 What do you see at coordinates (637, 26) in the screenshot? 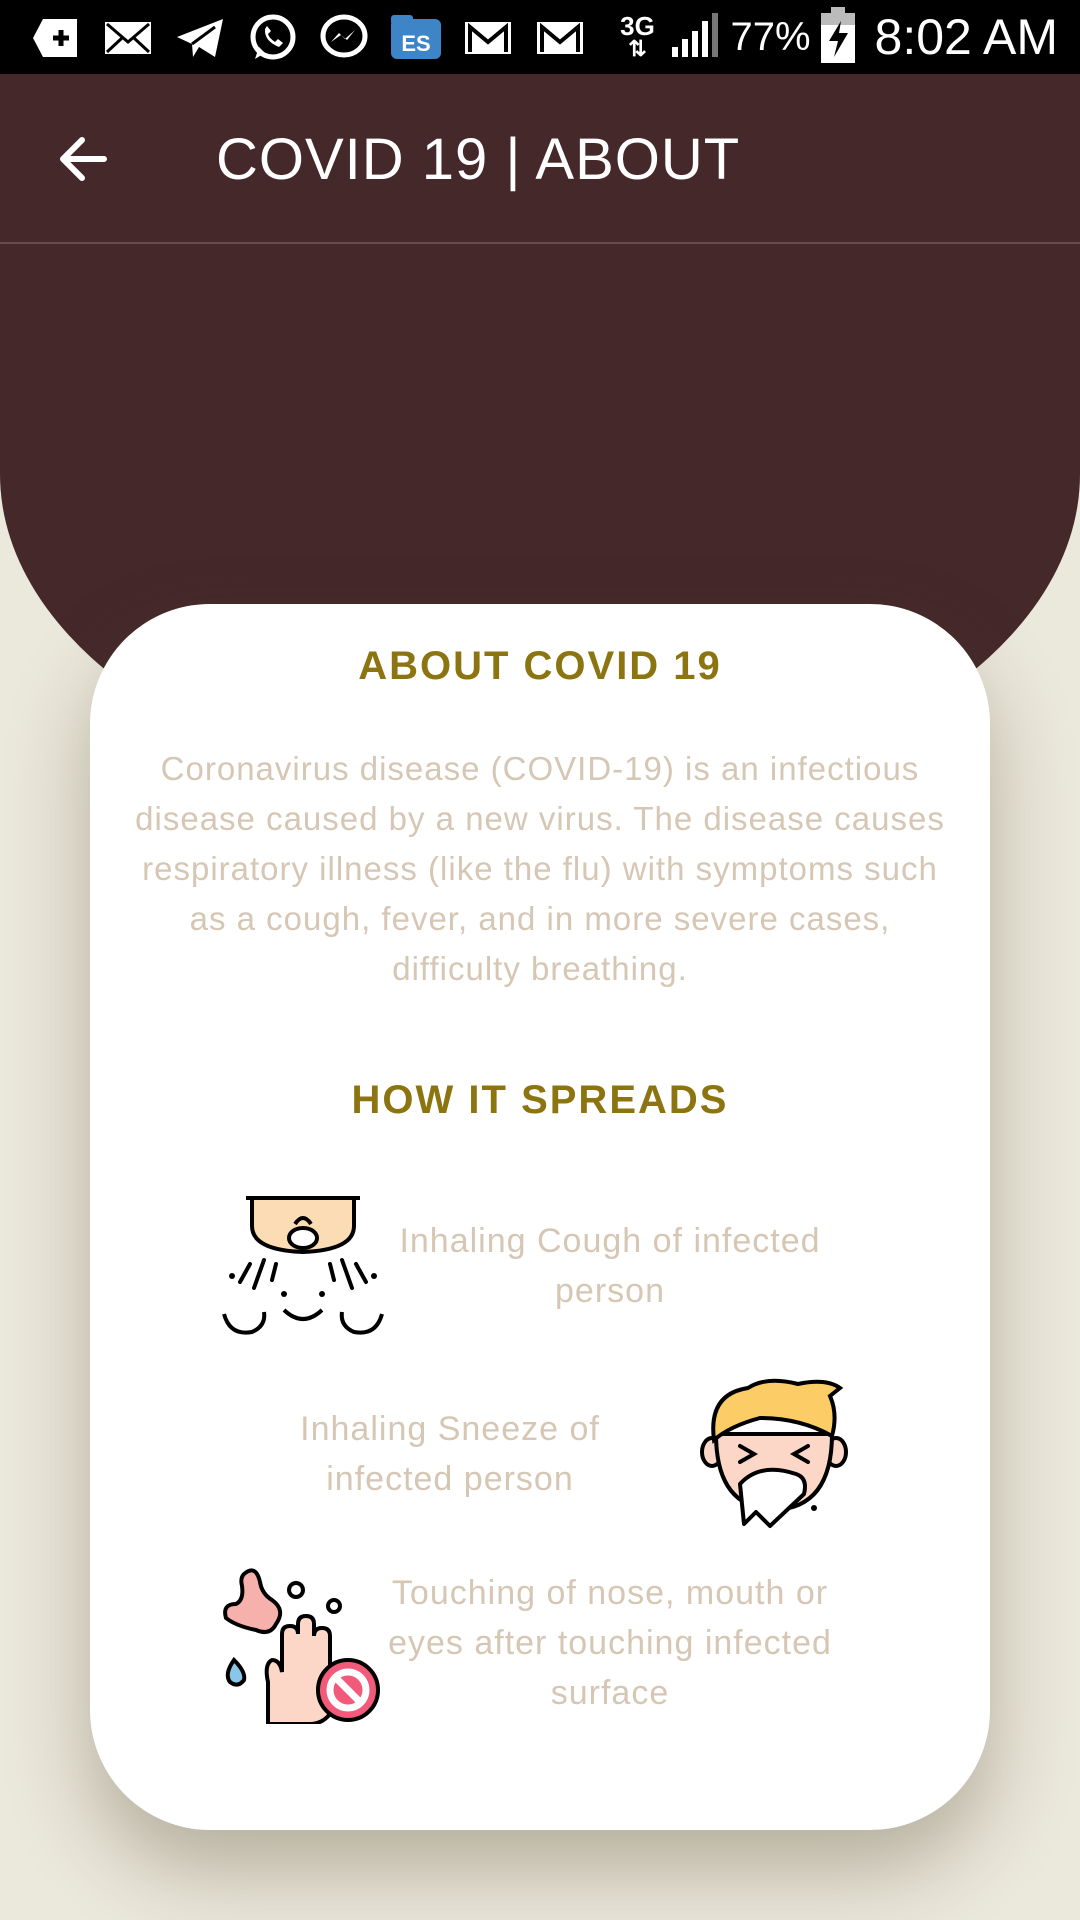
I see `network-type-label: 3G` at bounding box center [637, 26].